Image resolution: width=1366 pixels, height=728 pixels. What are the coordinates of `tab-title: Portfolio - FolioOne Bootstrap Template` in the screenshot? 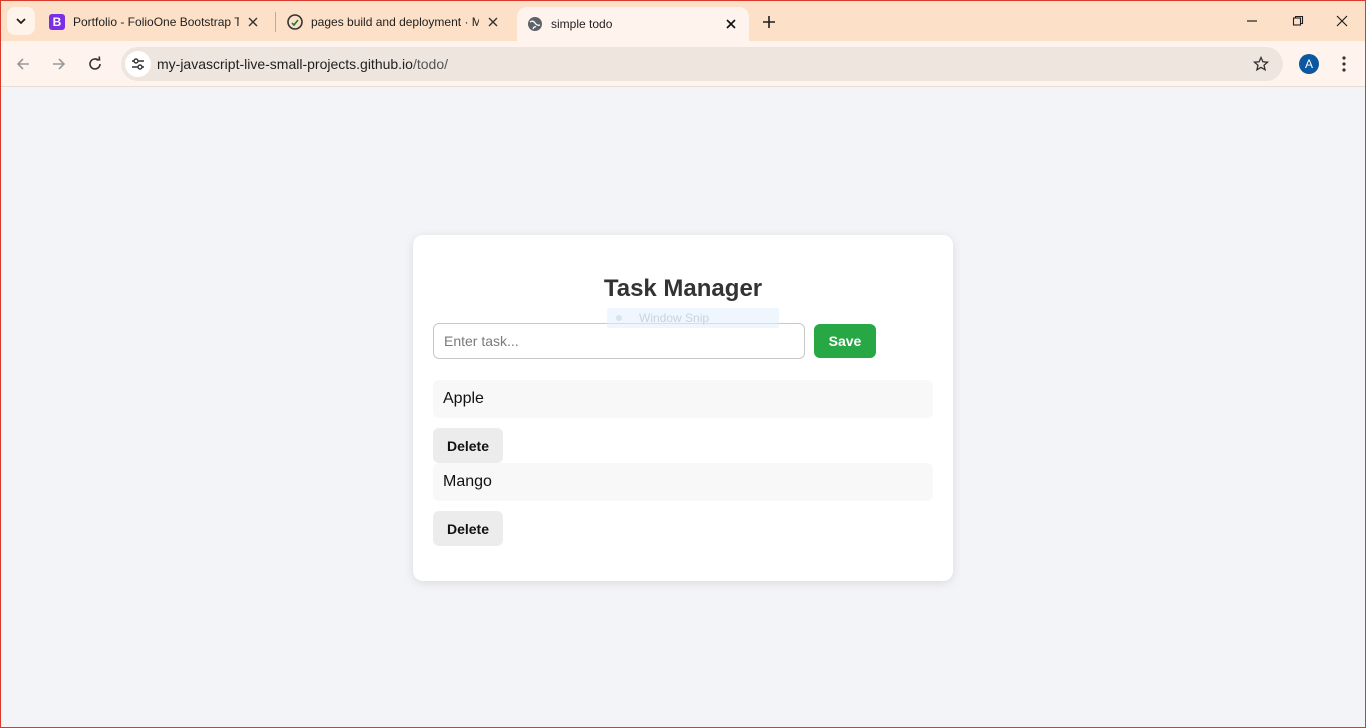 It's located at (156, 22).